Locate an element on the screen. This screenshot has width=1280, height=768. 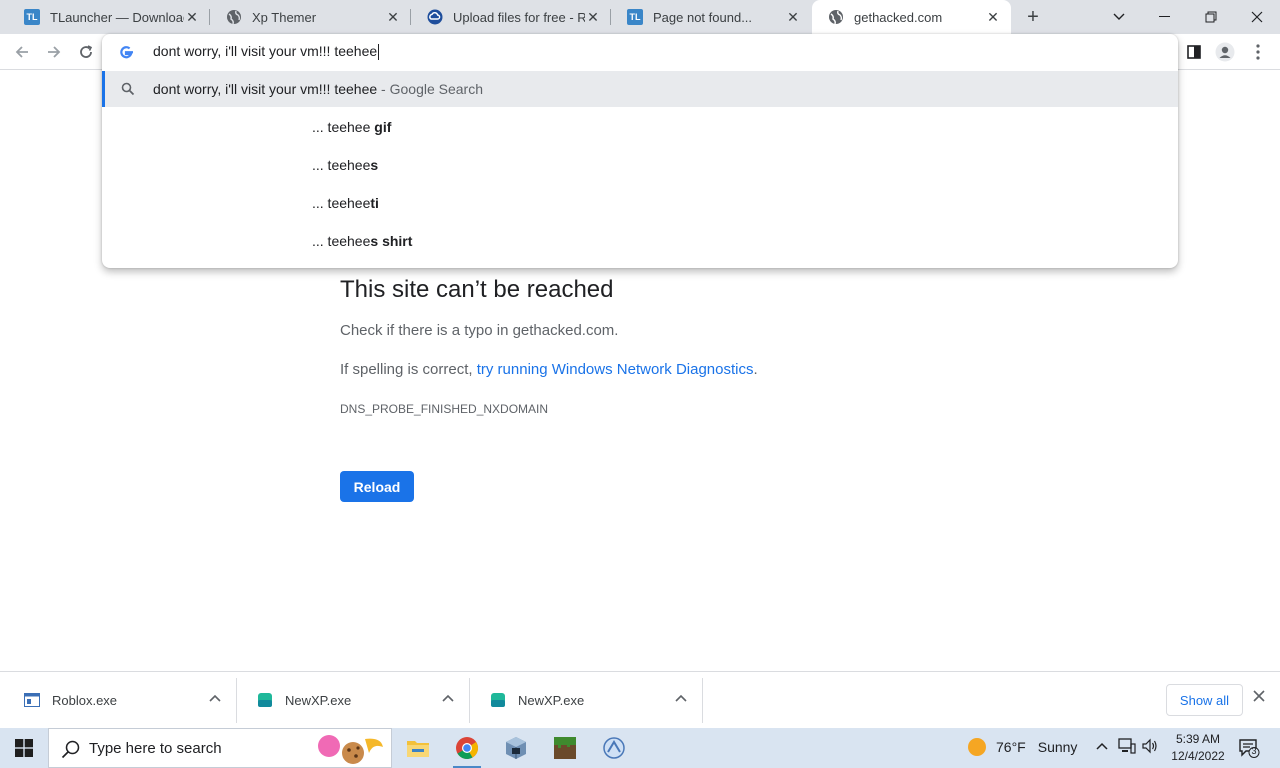
chevron-down-icon is located at coordinates (1119, 16).